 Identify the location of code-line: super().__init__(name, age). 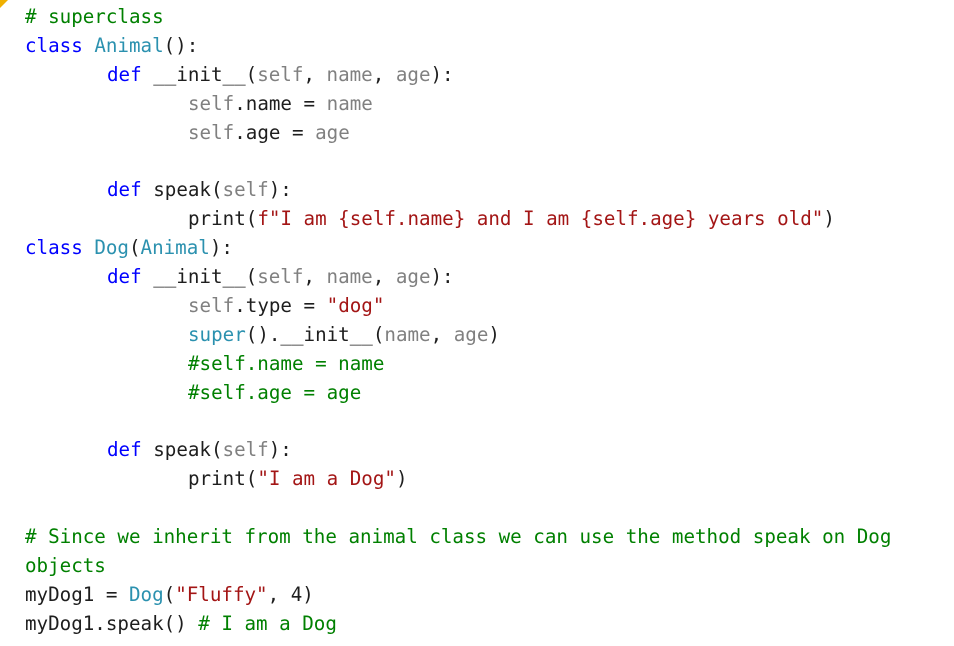
(485, 335).